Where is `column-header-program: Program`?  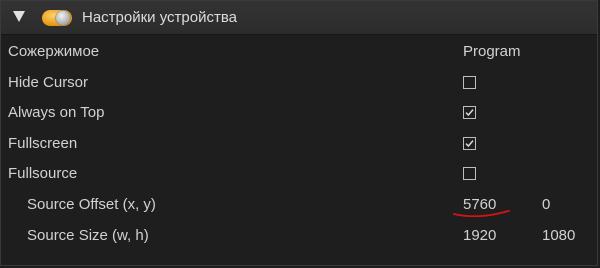
column-header-program: Program is located at coordinates (492, 51).